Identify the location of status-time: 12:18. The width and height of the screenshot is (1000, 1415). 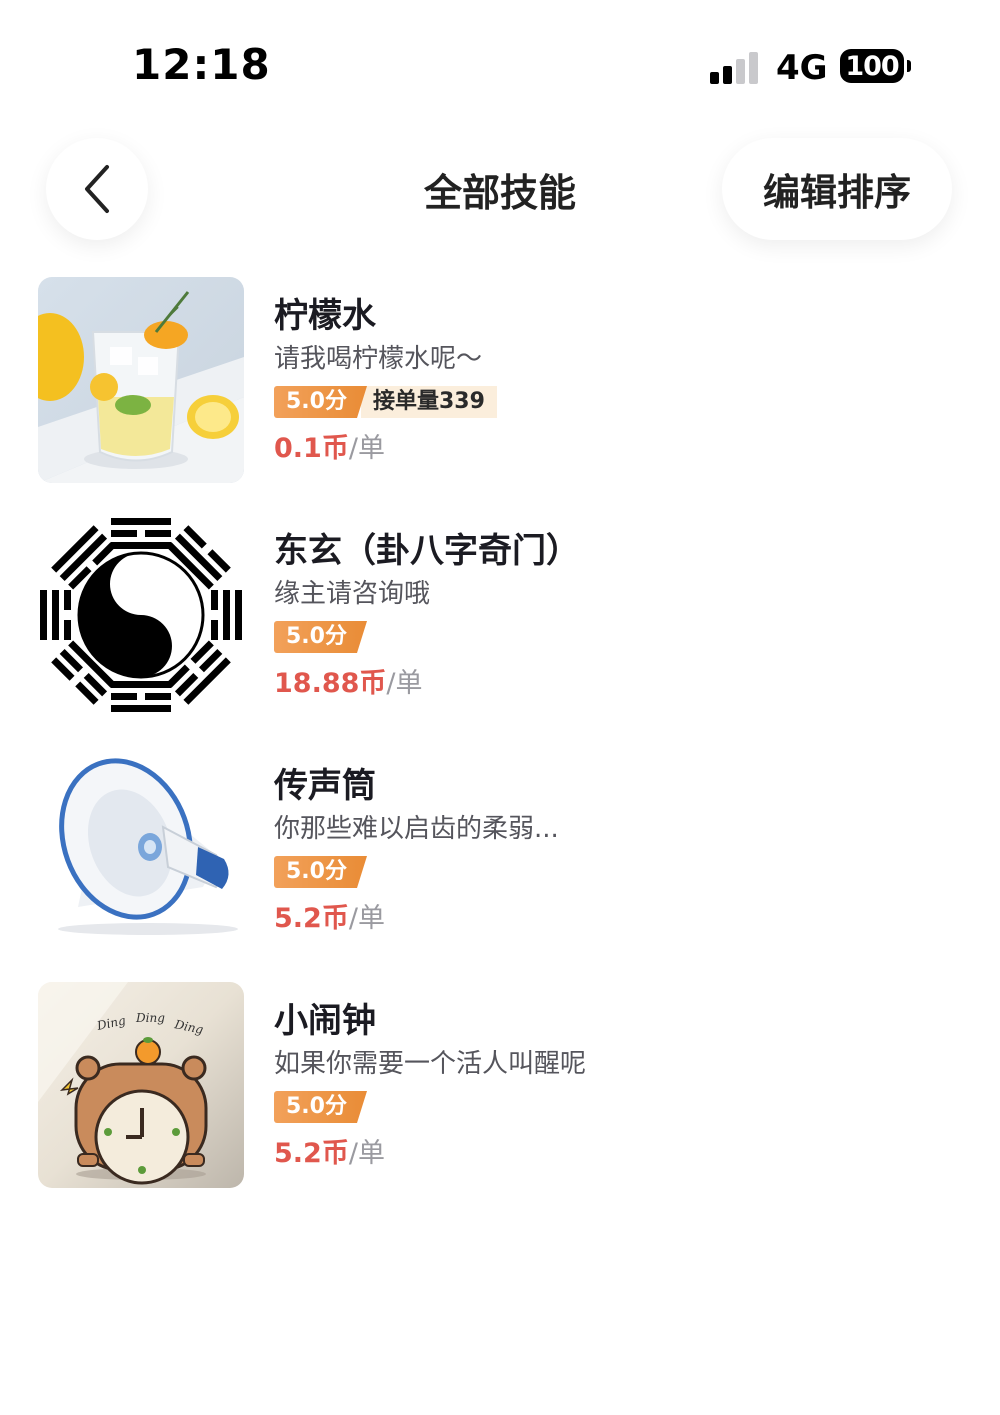
(201, 64).